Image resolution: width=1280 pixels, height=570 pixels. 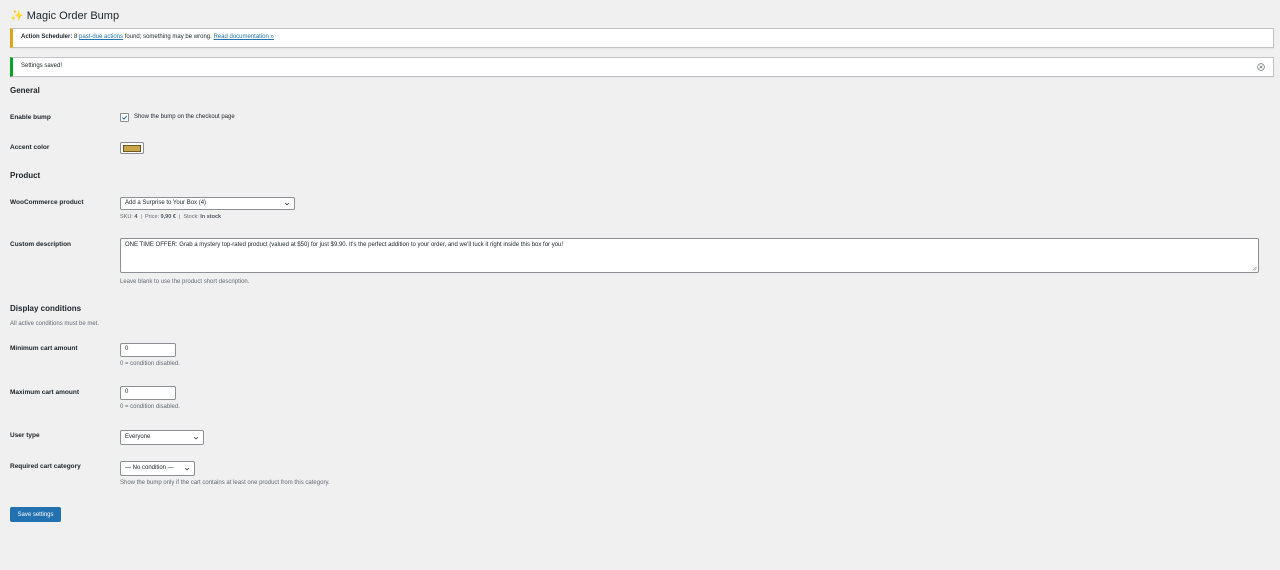 I want to click on min-cart-input: 0, so click(x=148, y=350).